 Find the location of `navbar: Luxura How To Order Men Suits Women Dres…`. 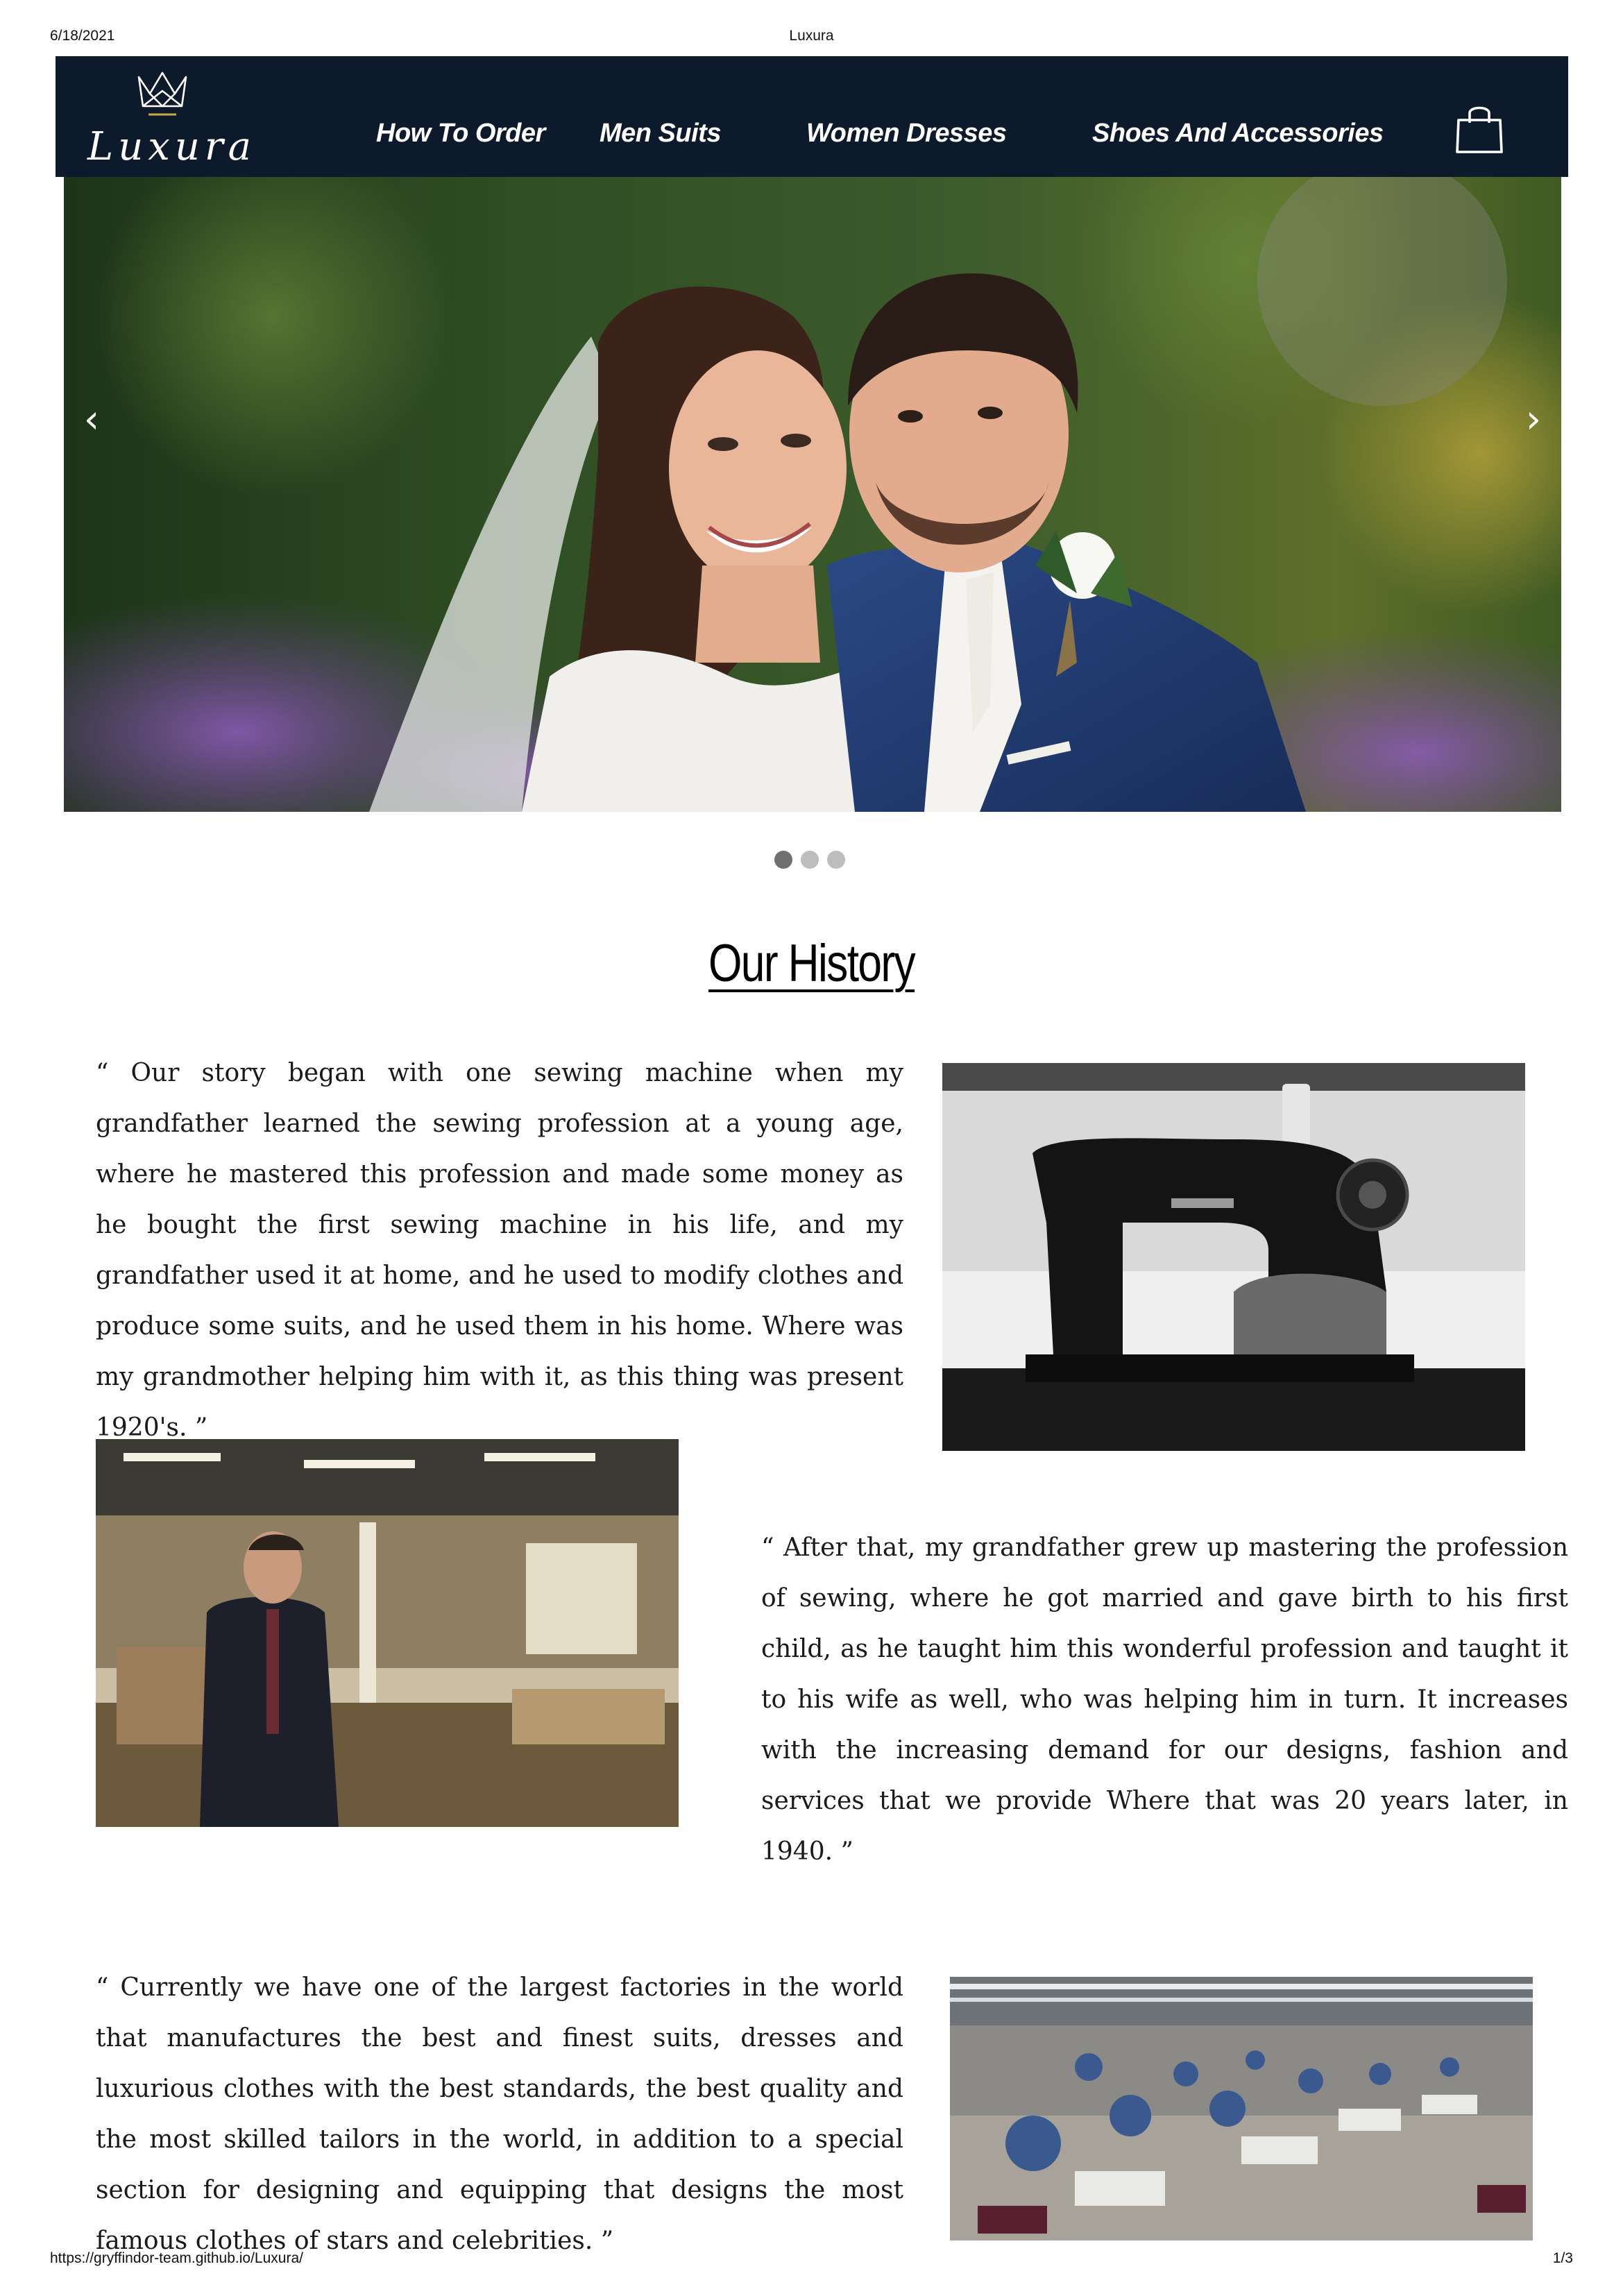

navbar: Luxura How To Order Men Suits Women Dres… is located at coordinates (812, 116).